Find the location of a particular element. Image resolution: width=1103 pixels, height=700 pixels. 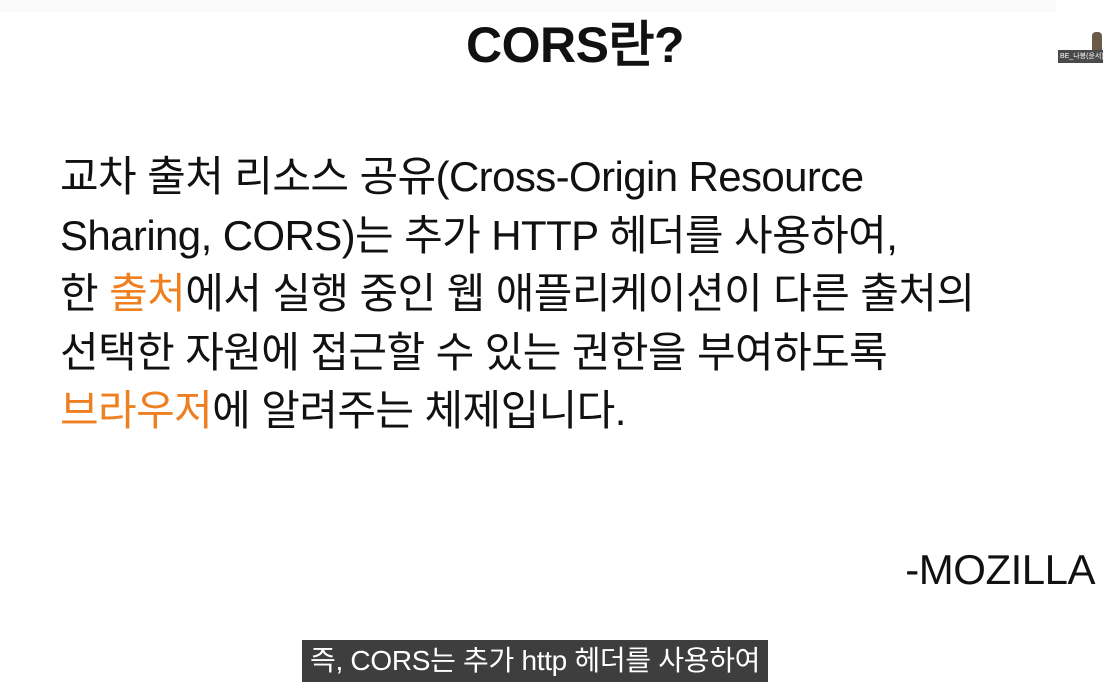

subtitle-caption: 즉, CORS는 추가 http 헤더를 사용하여 is located at coordinates (535, 661).